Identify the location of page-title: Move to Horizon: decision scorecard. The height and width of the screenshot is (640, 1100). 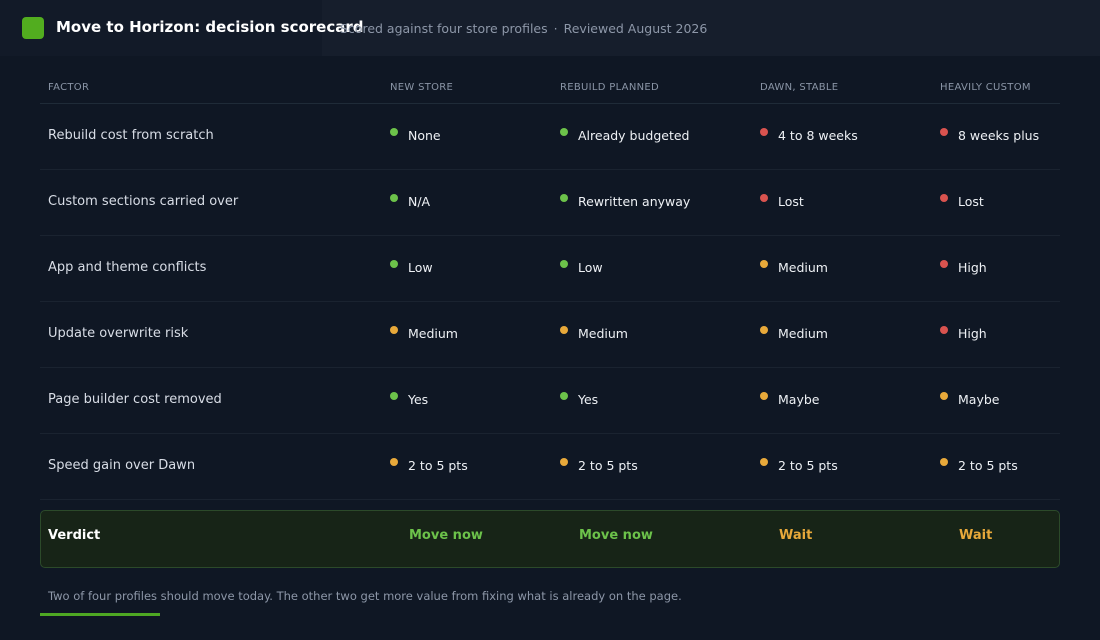
(210, 27).